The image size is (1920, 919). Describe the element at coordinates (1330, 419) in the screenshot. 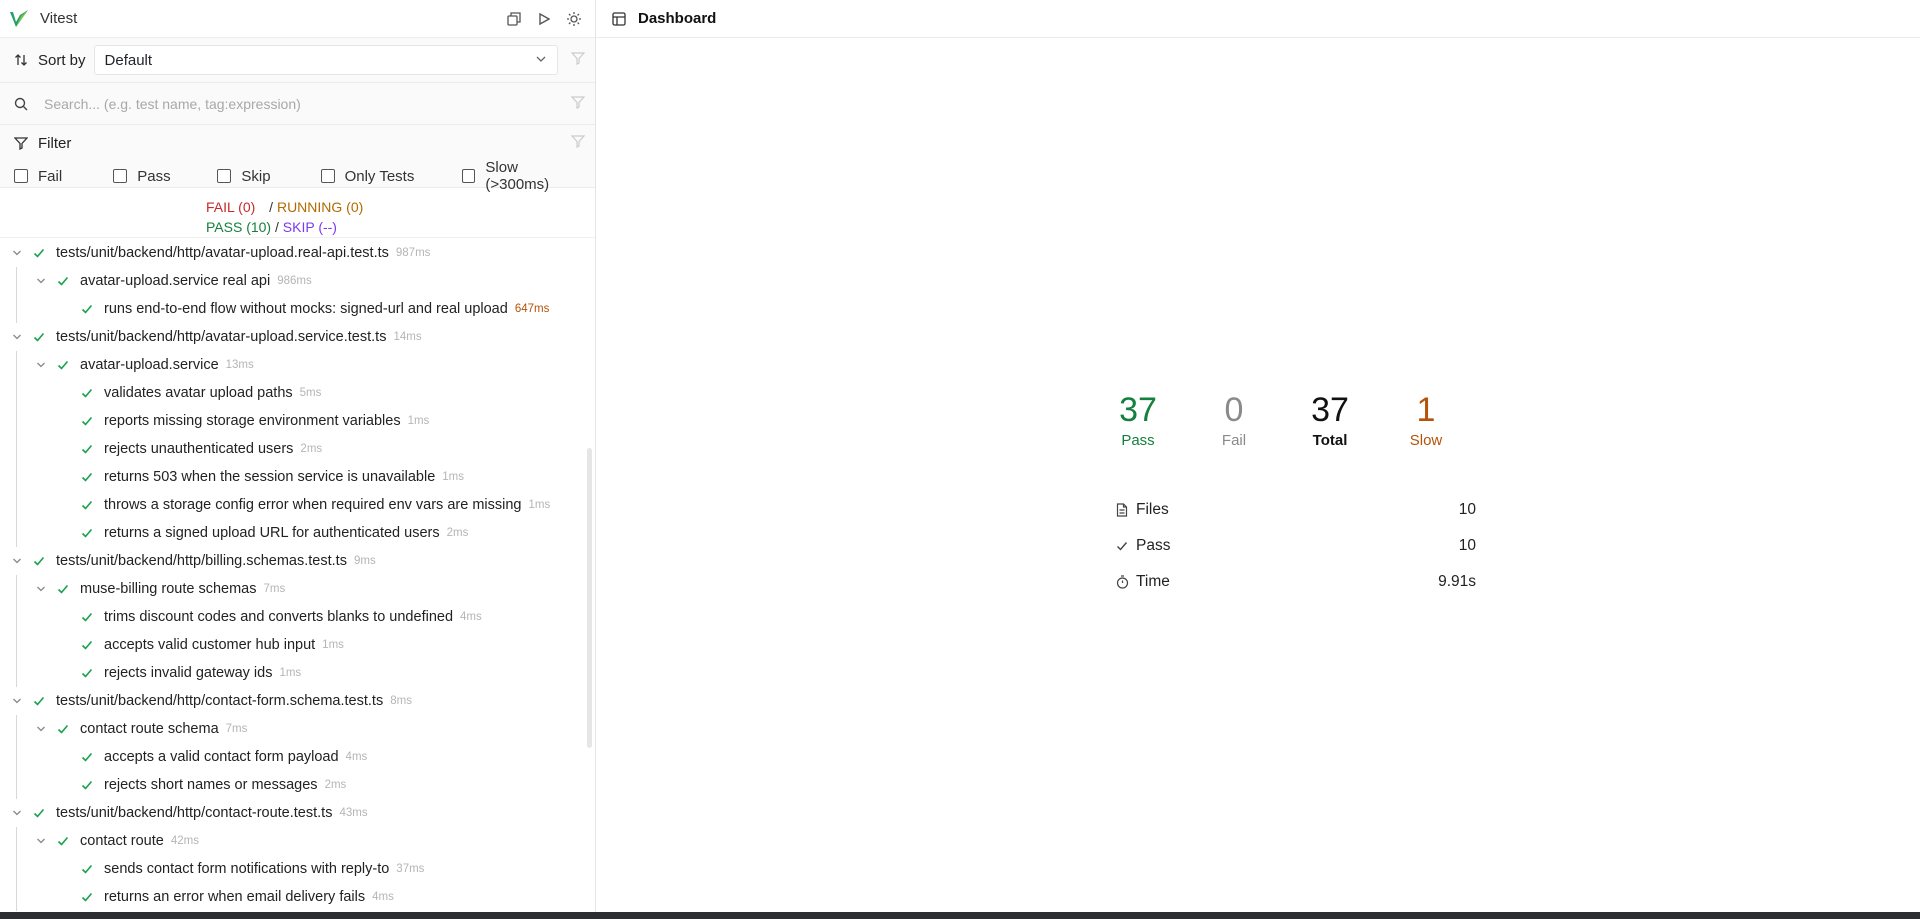

I see `stat-total: 37 Total` at that location.